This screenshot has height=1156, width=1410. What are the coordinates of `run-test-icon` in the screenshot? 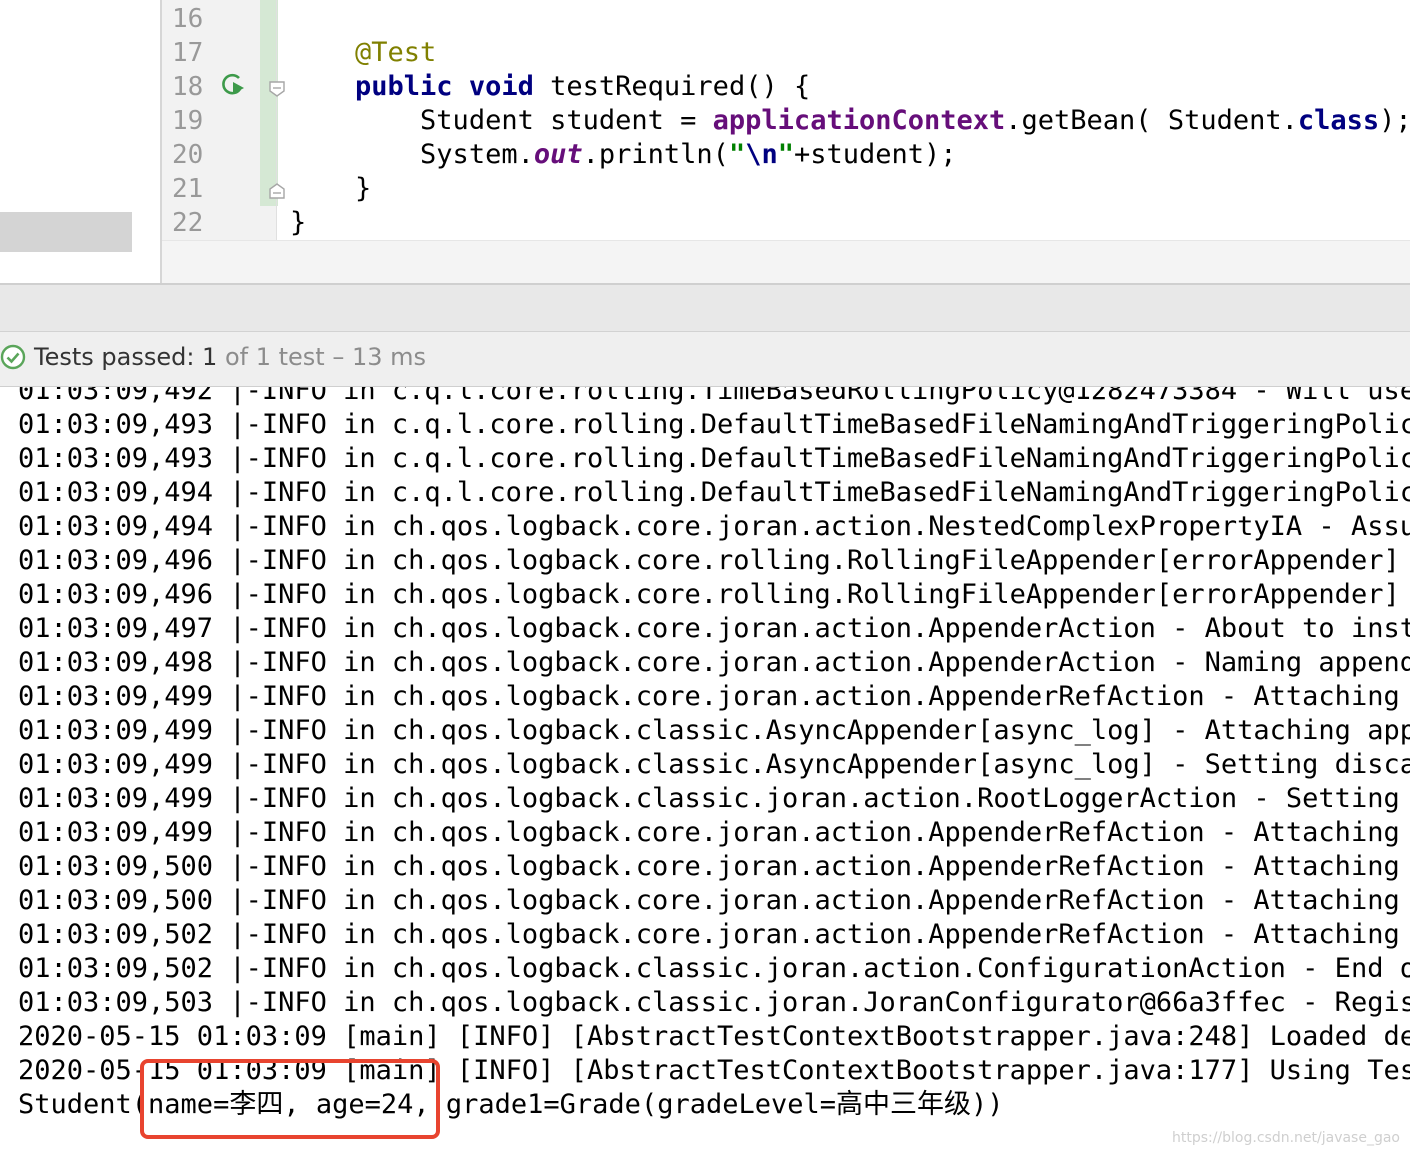 It's located at (233, 85).